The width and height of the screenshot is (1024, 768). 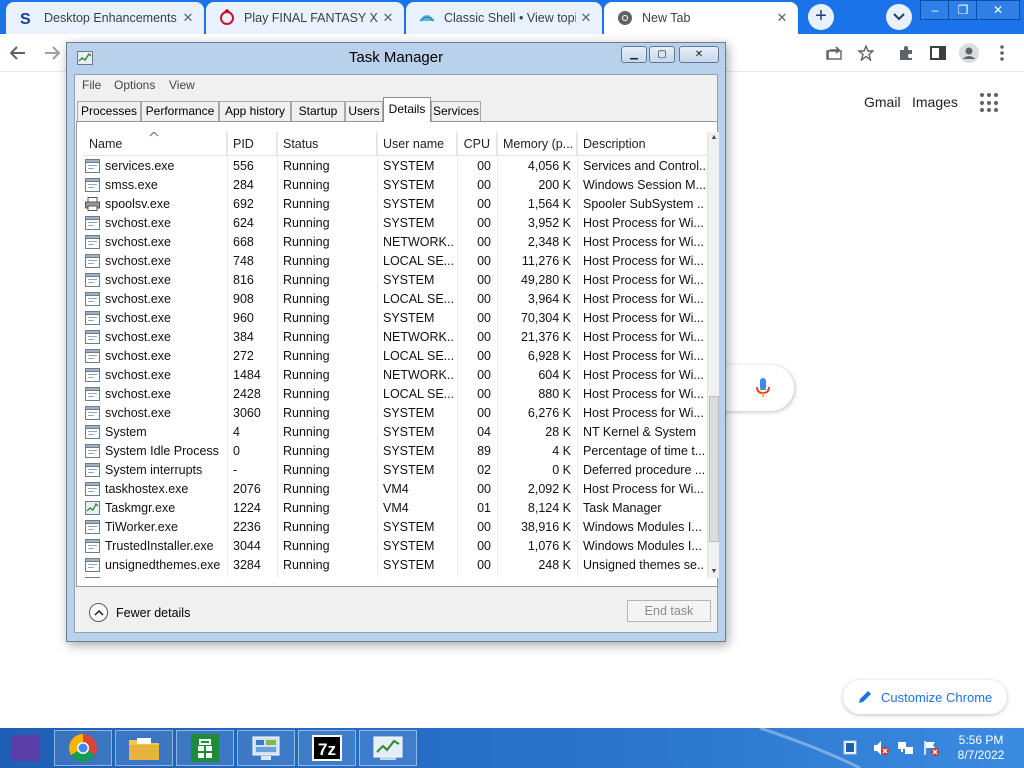 What do you see at coordinates (504, 18) in the screenshot?
I see `browser-tab-classic-shell: Classic Shell • View topic - ✕` at bounding box center [504, 18].